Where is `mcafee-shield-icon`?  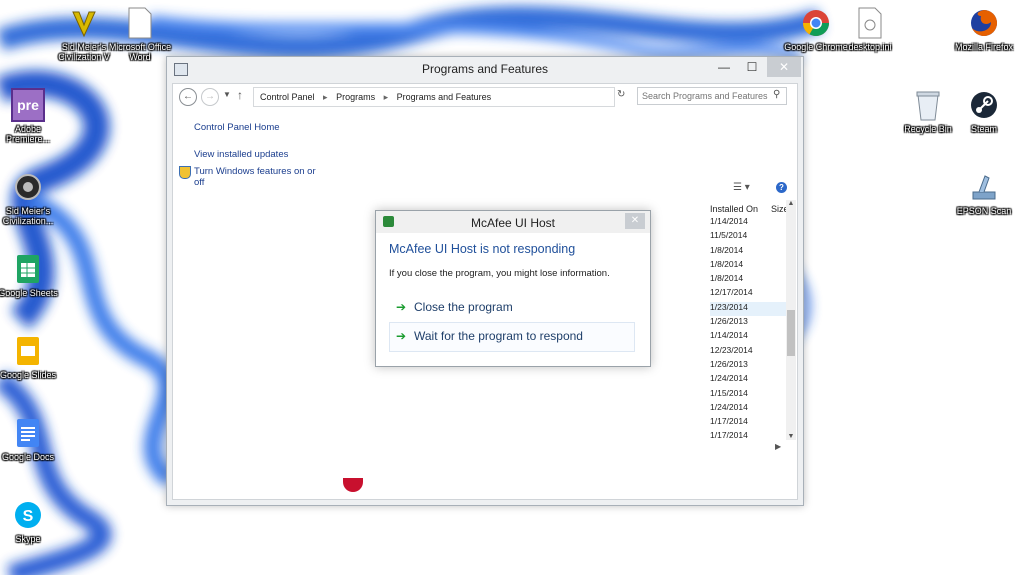 mcafee-shield-icon is located at coordinates (353, 485).